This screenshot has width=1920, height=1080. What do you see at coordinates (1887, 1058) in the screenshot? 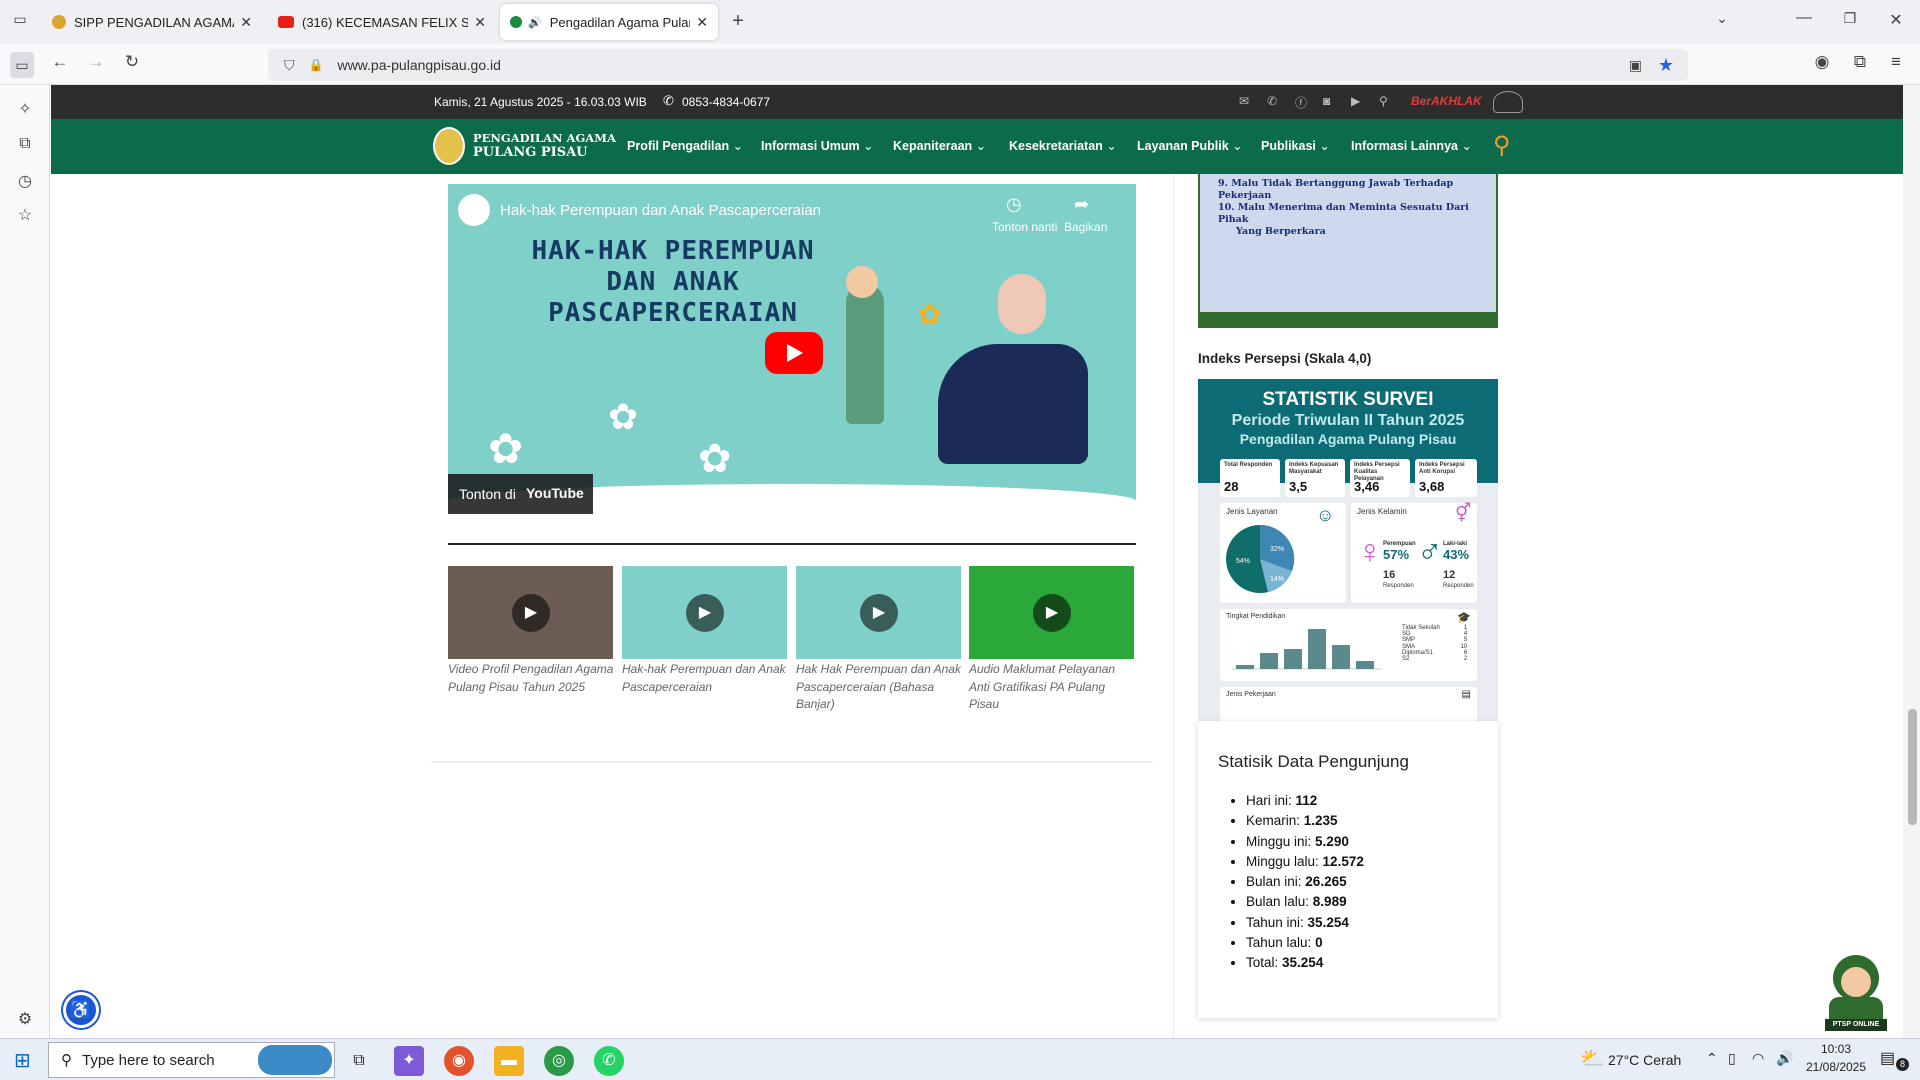
I see `notification-icon: ▤` at bounding box center [1887, 1058].